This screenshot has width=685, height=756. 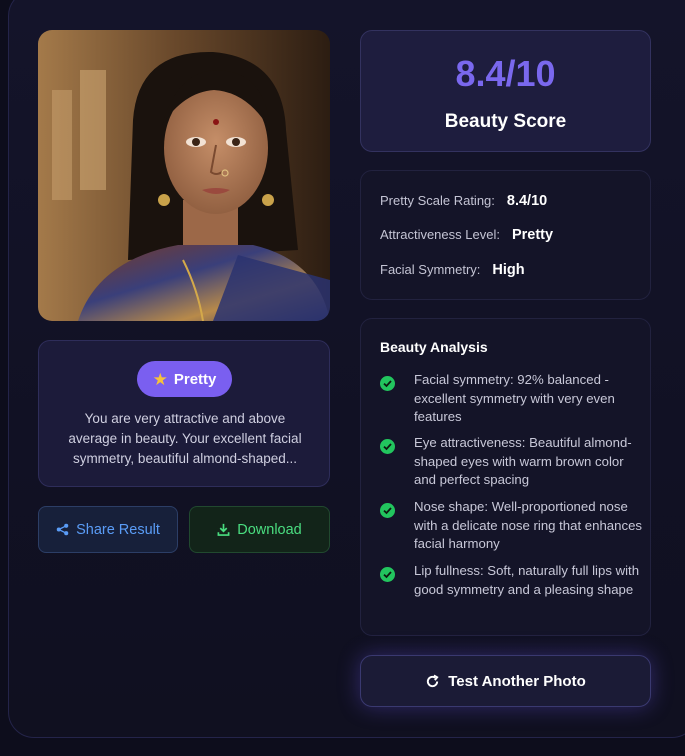 I want to click on metric-label: Pretty Scale Rating:, so click(x=437, y=200).